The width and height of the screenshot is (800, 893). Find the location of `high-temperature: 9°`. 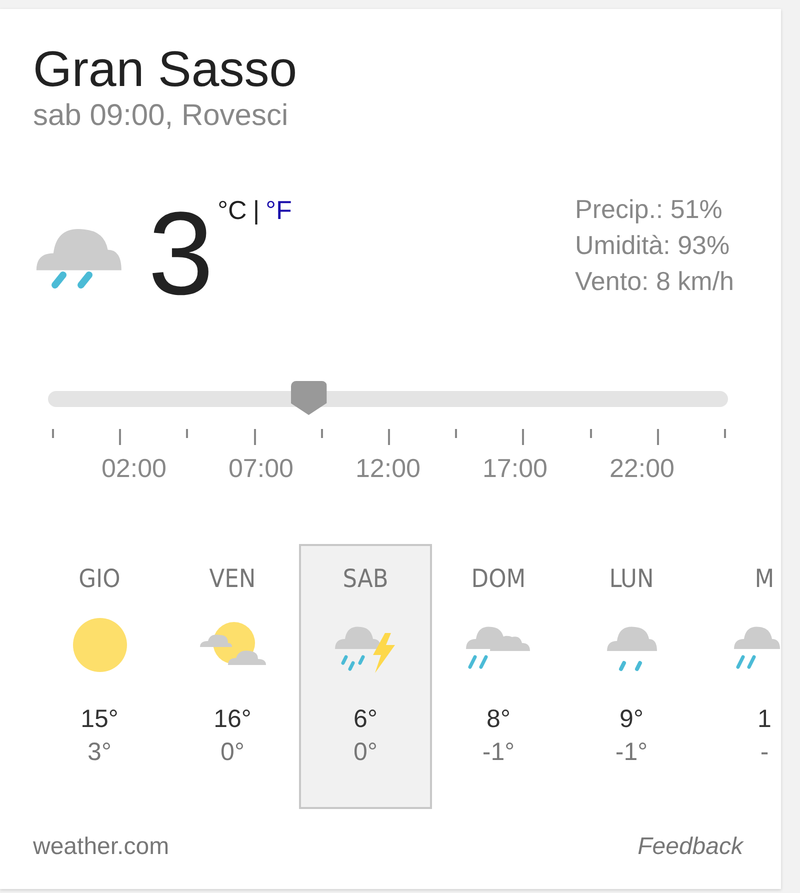

high-temperature: 9° is located at coordinates (632, 719).